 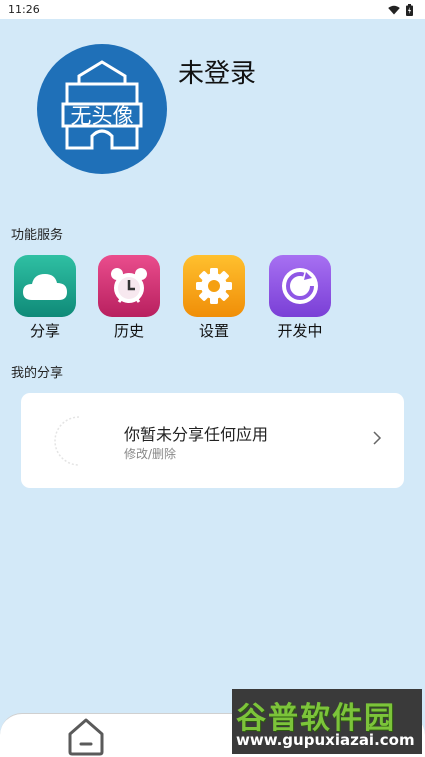 What do you see at coordinates (325, 740) in the screenshot?
I see `watermark-url: www.gupuxiazai.com` at bounding box center [325, 740].